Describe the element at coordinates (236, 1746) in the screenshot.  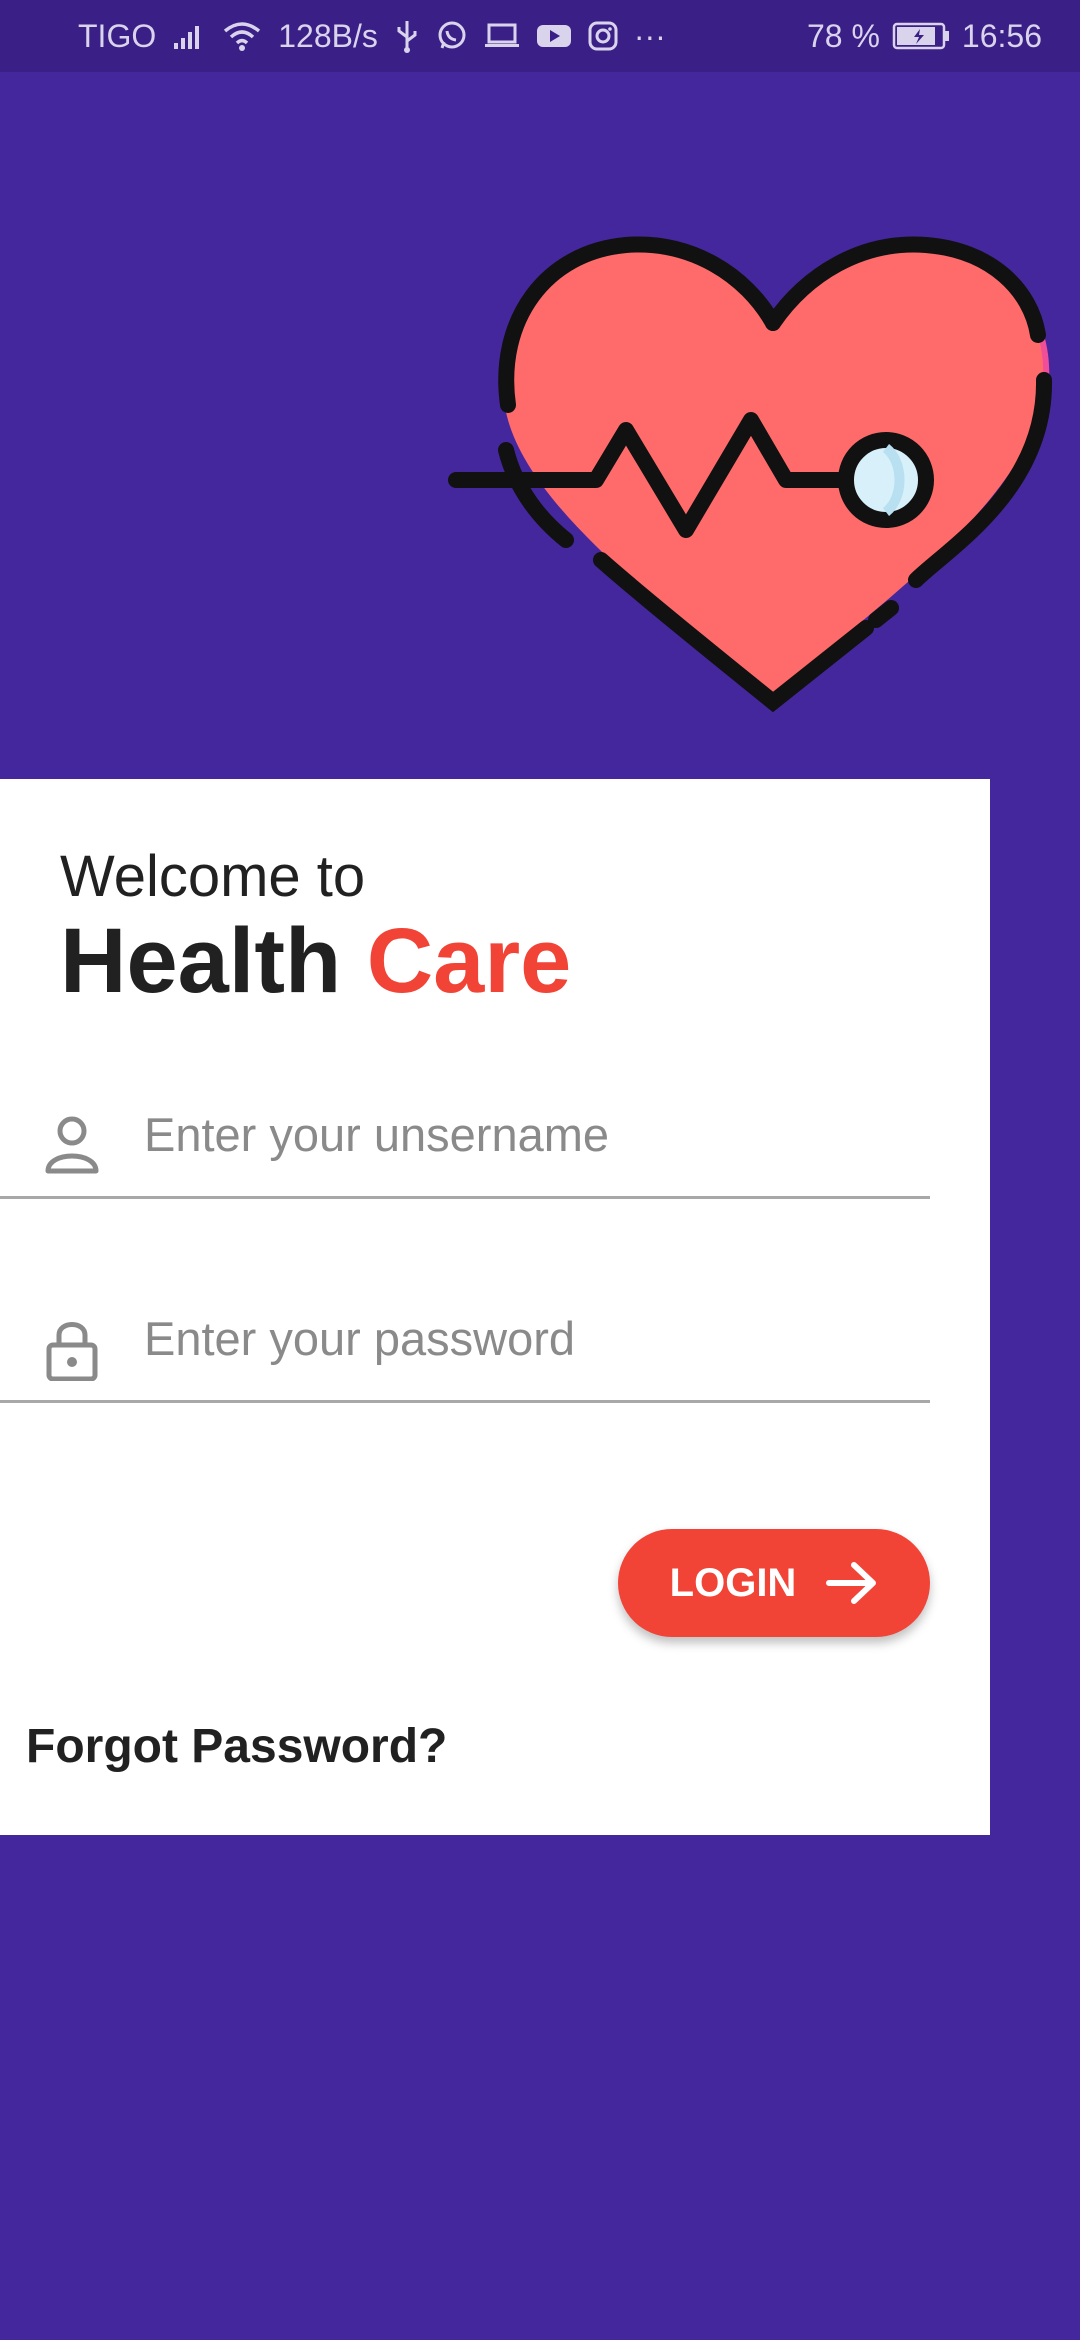
I see `forgot-password-link: Forgot Password?` at that location.